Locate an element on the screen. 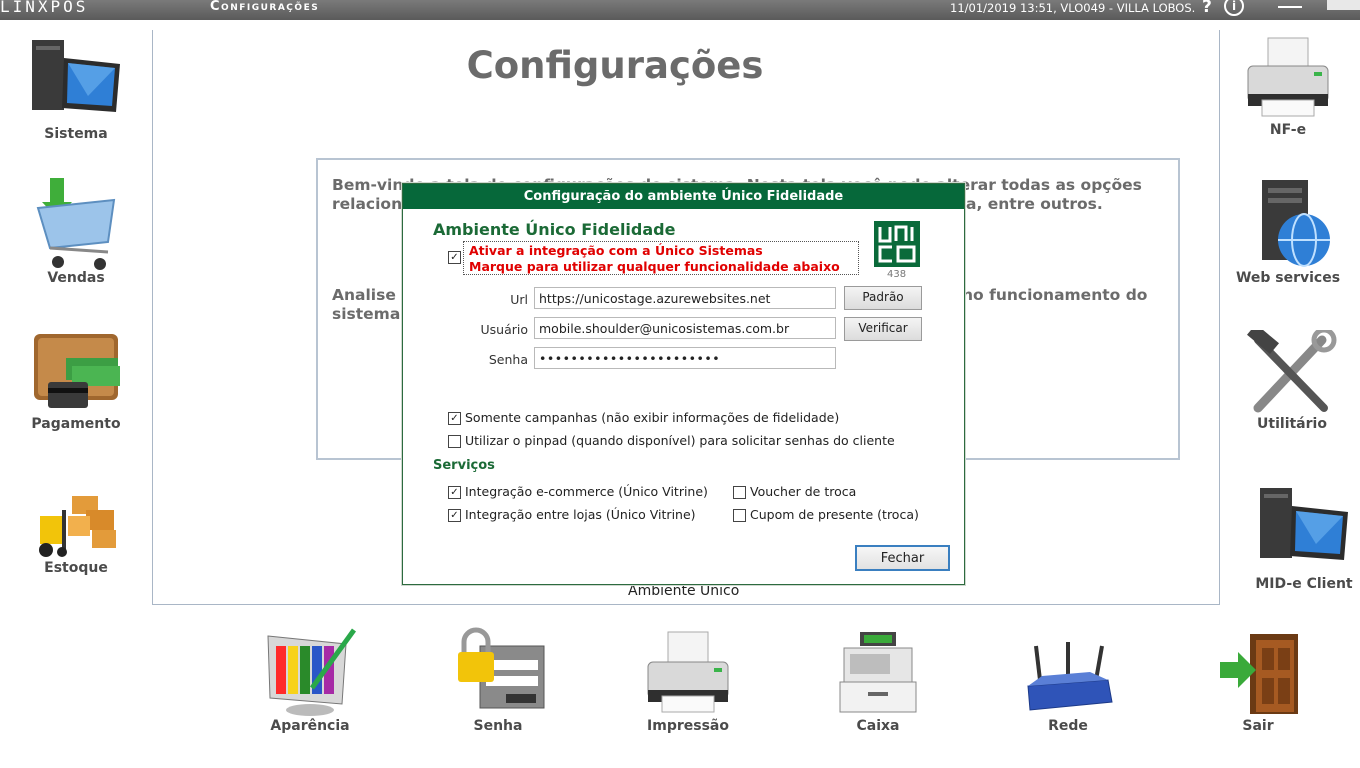  help-icon: ? is located at coordinates (1207, 8).